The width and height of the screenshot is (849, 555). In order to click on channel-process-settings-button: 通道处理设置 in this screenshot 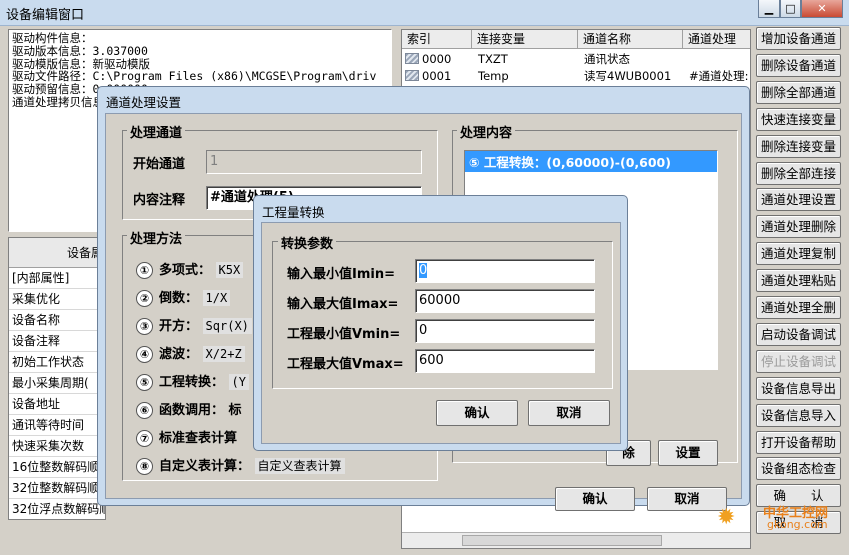, I will do `click(798, 200)`.